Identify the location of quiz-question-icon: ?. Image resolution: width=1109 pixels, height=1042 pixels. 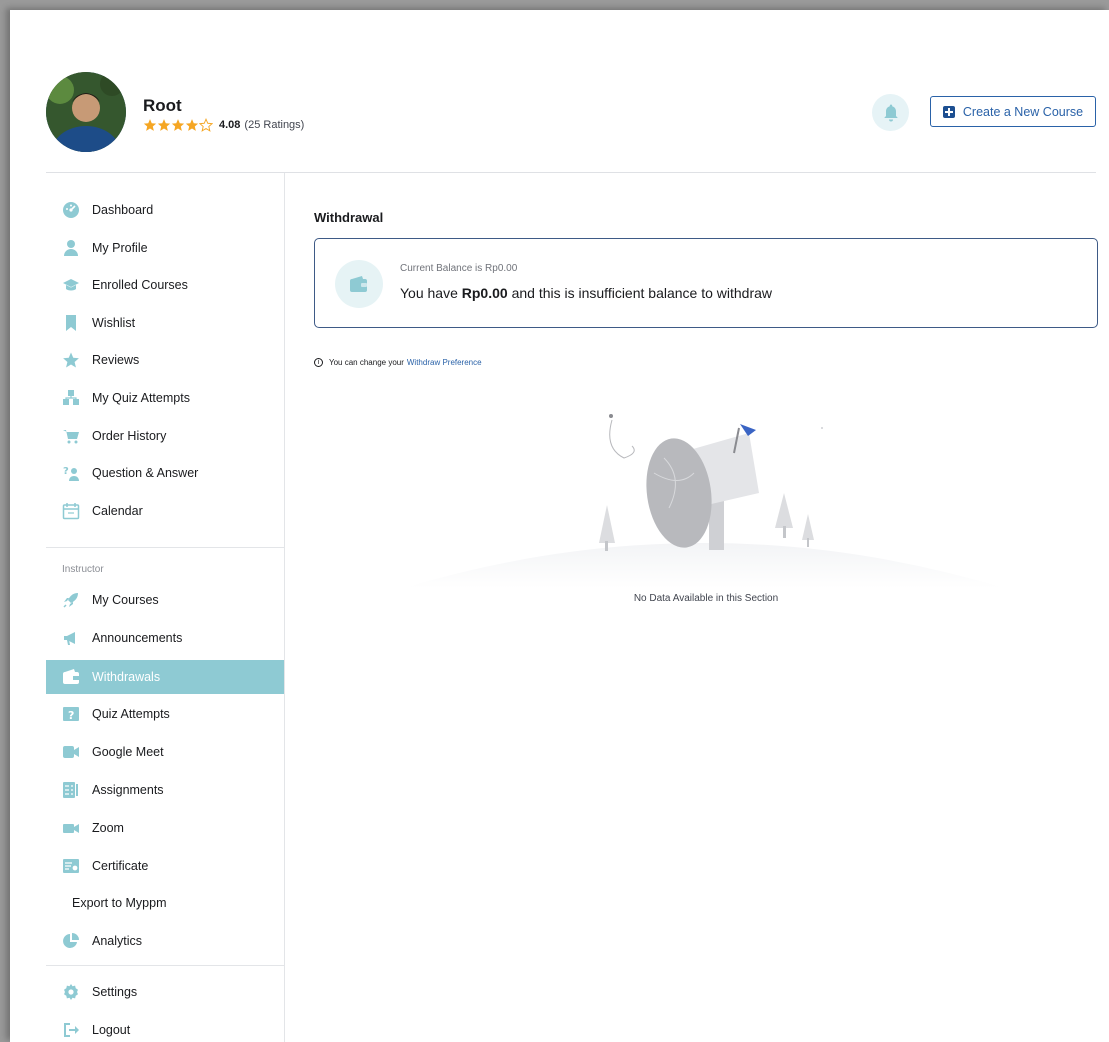
(71, 714).